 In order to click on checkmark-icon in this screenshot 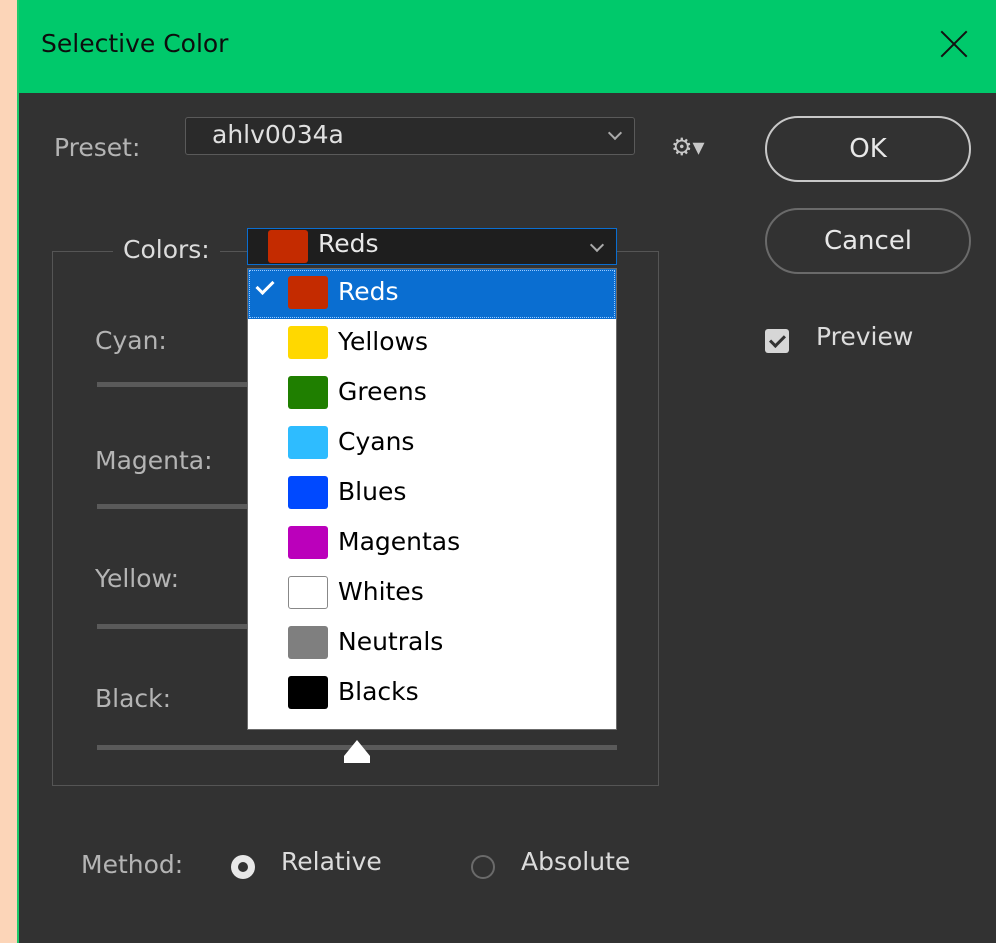, I will do `click(265, 285)`.